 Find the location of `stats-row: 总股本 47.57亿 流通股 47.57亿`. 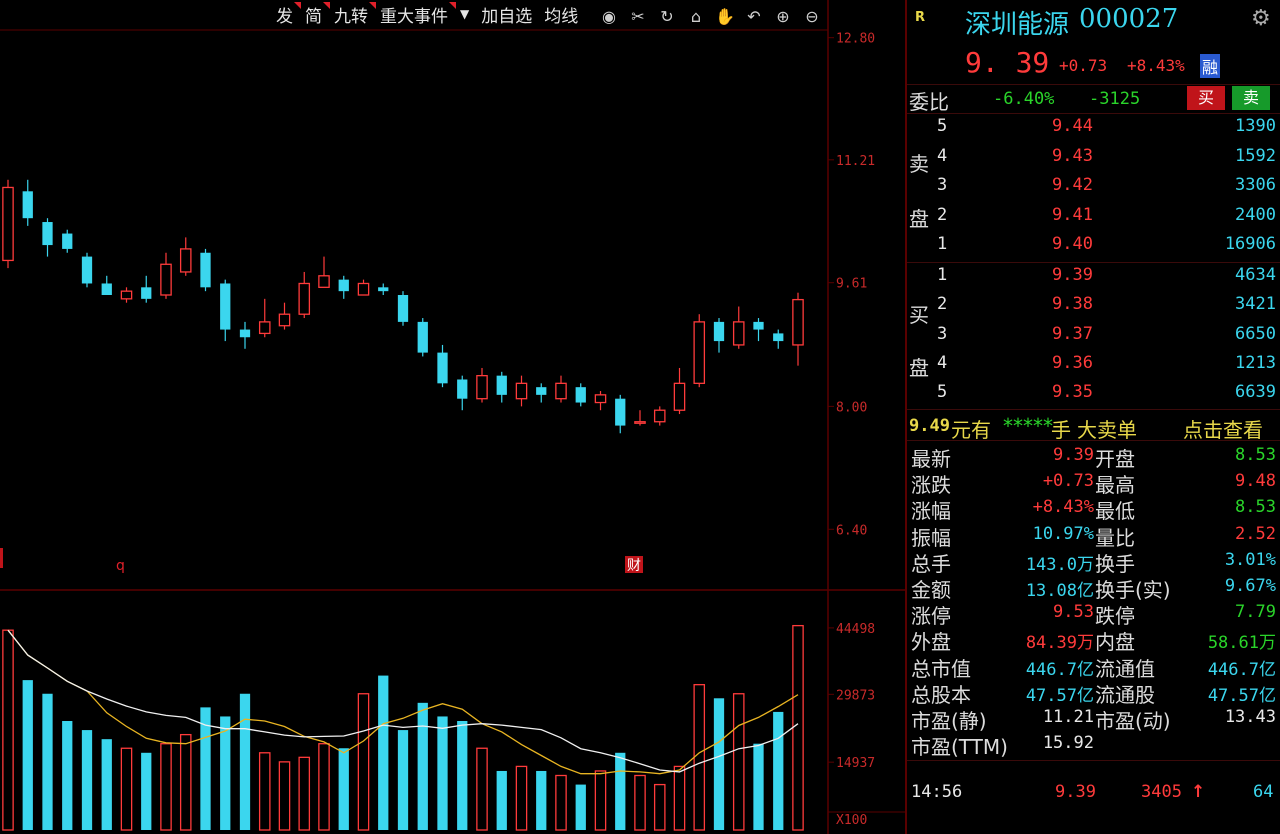

stats-row: 总股本 47.57亿 流通股 47.57亿 is located at coordinates (1093, 693).